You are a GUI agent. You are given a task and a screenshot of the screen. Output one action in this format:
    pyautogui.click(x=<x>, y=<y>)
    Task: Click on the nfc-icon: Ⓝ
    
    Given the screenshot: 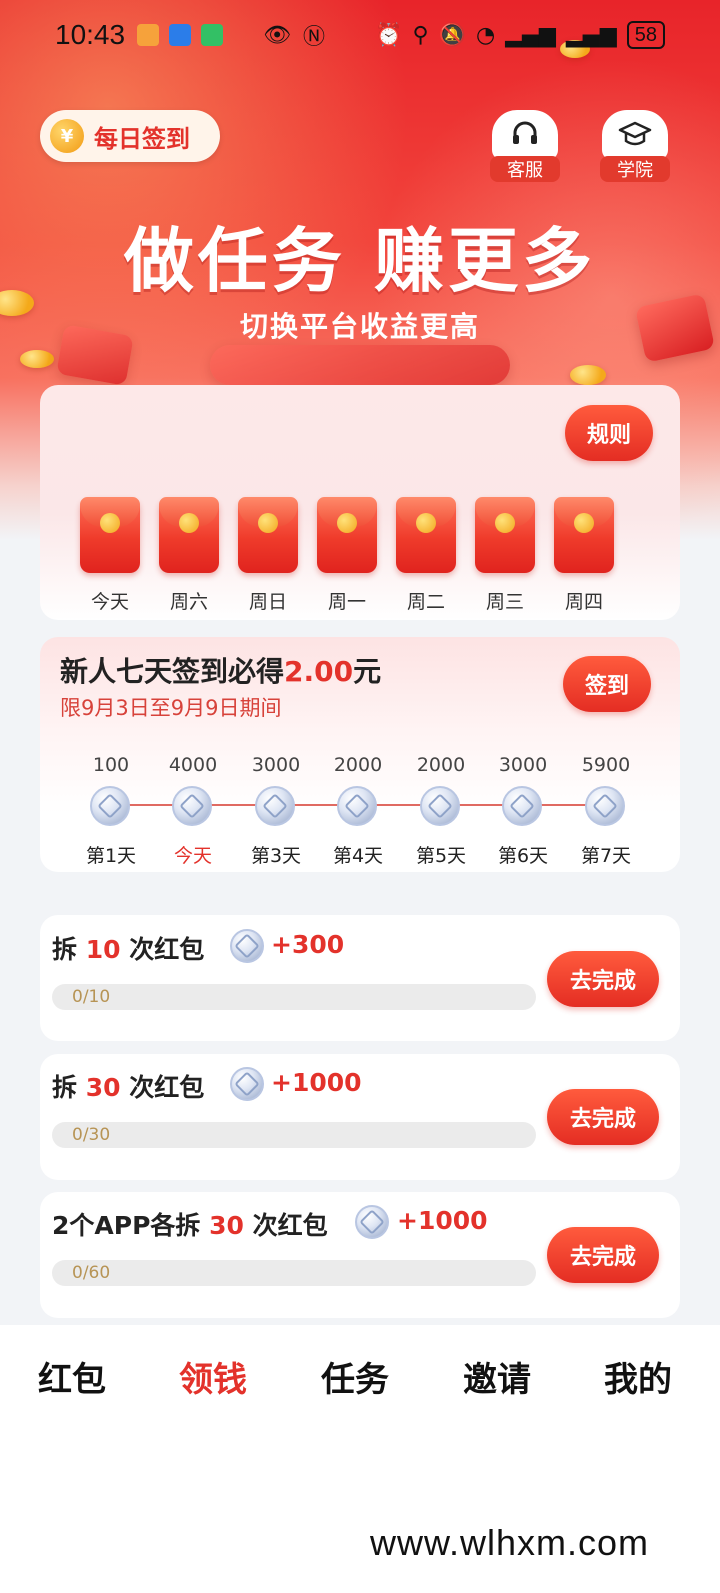 What is the action you would take?
    pyautogui.click(x=314, y=37)
    